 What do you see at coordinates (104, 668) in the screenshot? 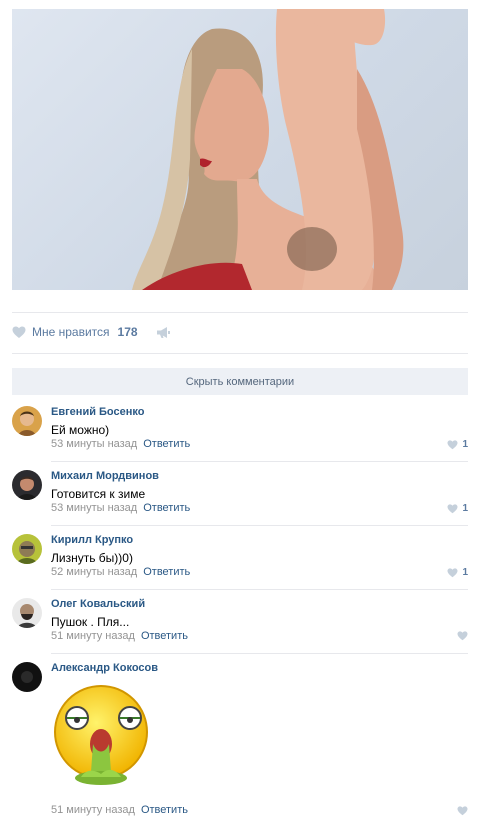
I see `comment-author: Александр Кокосов` at bounding box center [104, 668].